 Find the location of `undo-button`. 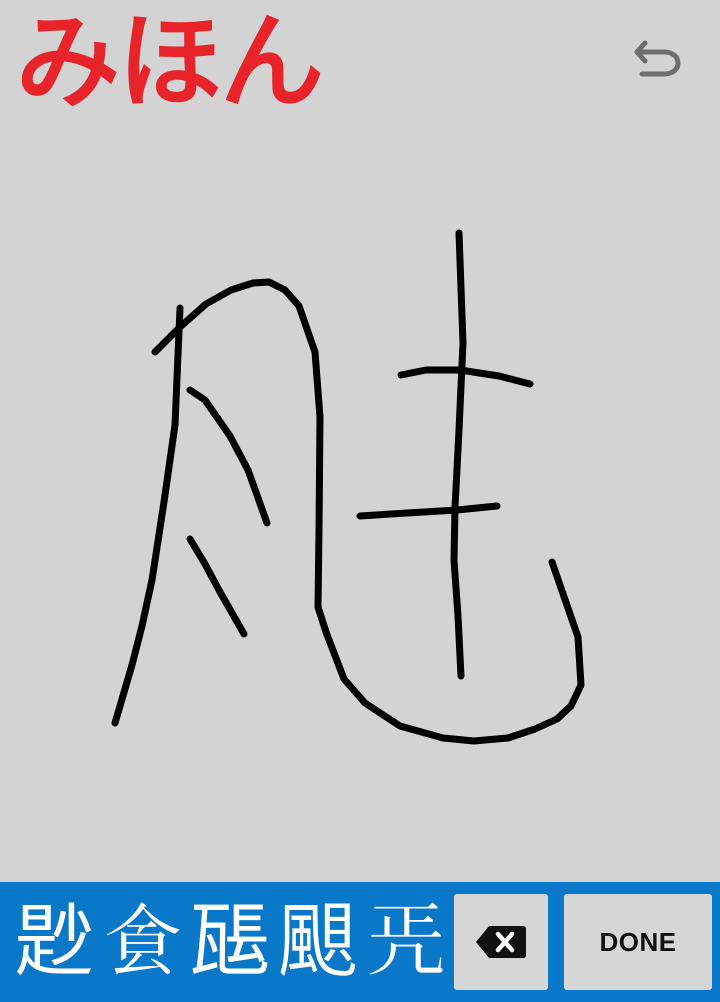

undo-button is located at coordinates (658, 60).